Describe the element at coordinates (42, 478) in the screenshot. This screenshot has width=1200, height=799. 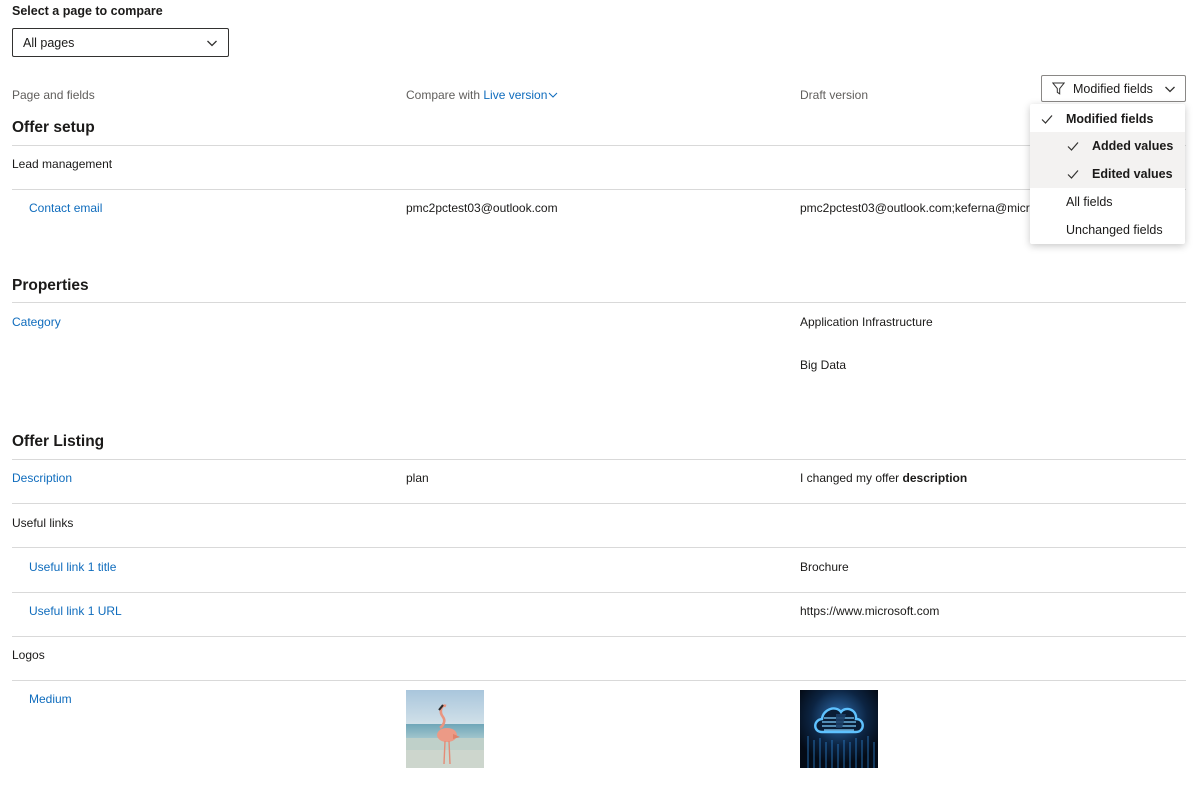
I see `field-link-description: Description` at that location.